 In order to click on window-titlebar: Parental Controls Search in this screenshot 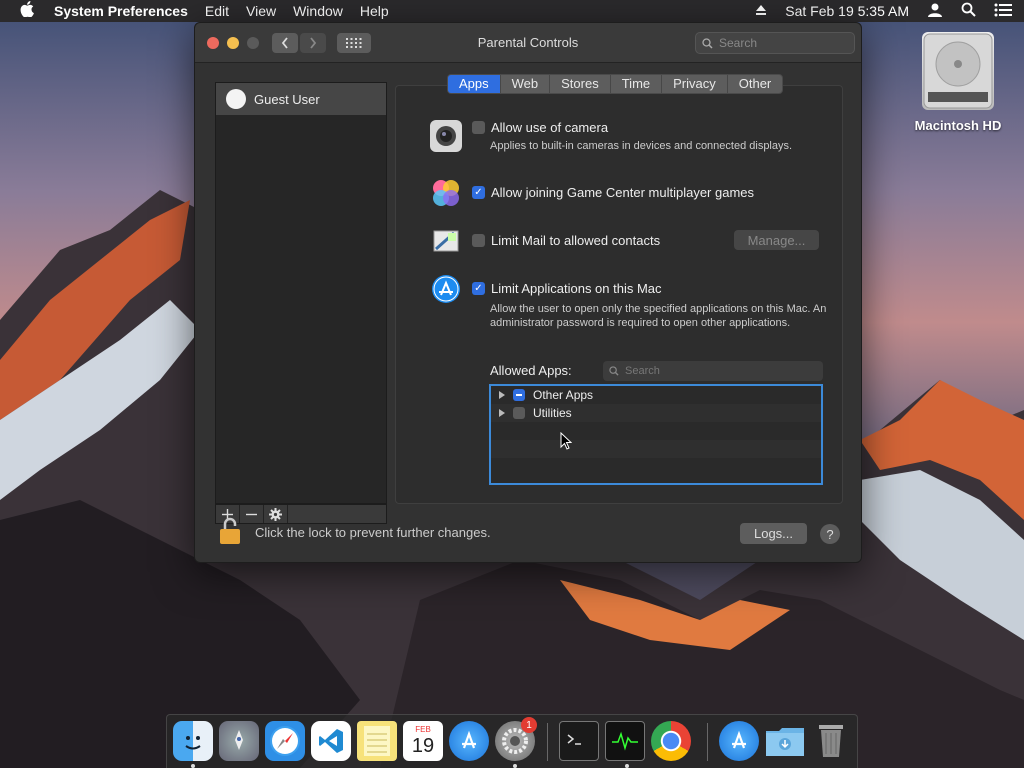, I will do `click(528, 43)`.